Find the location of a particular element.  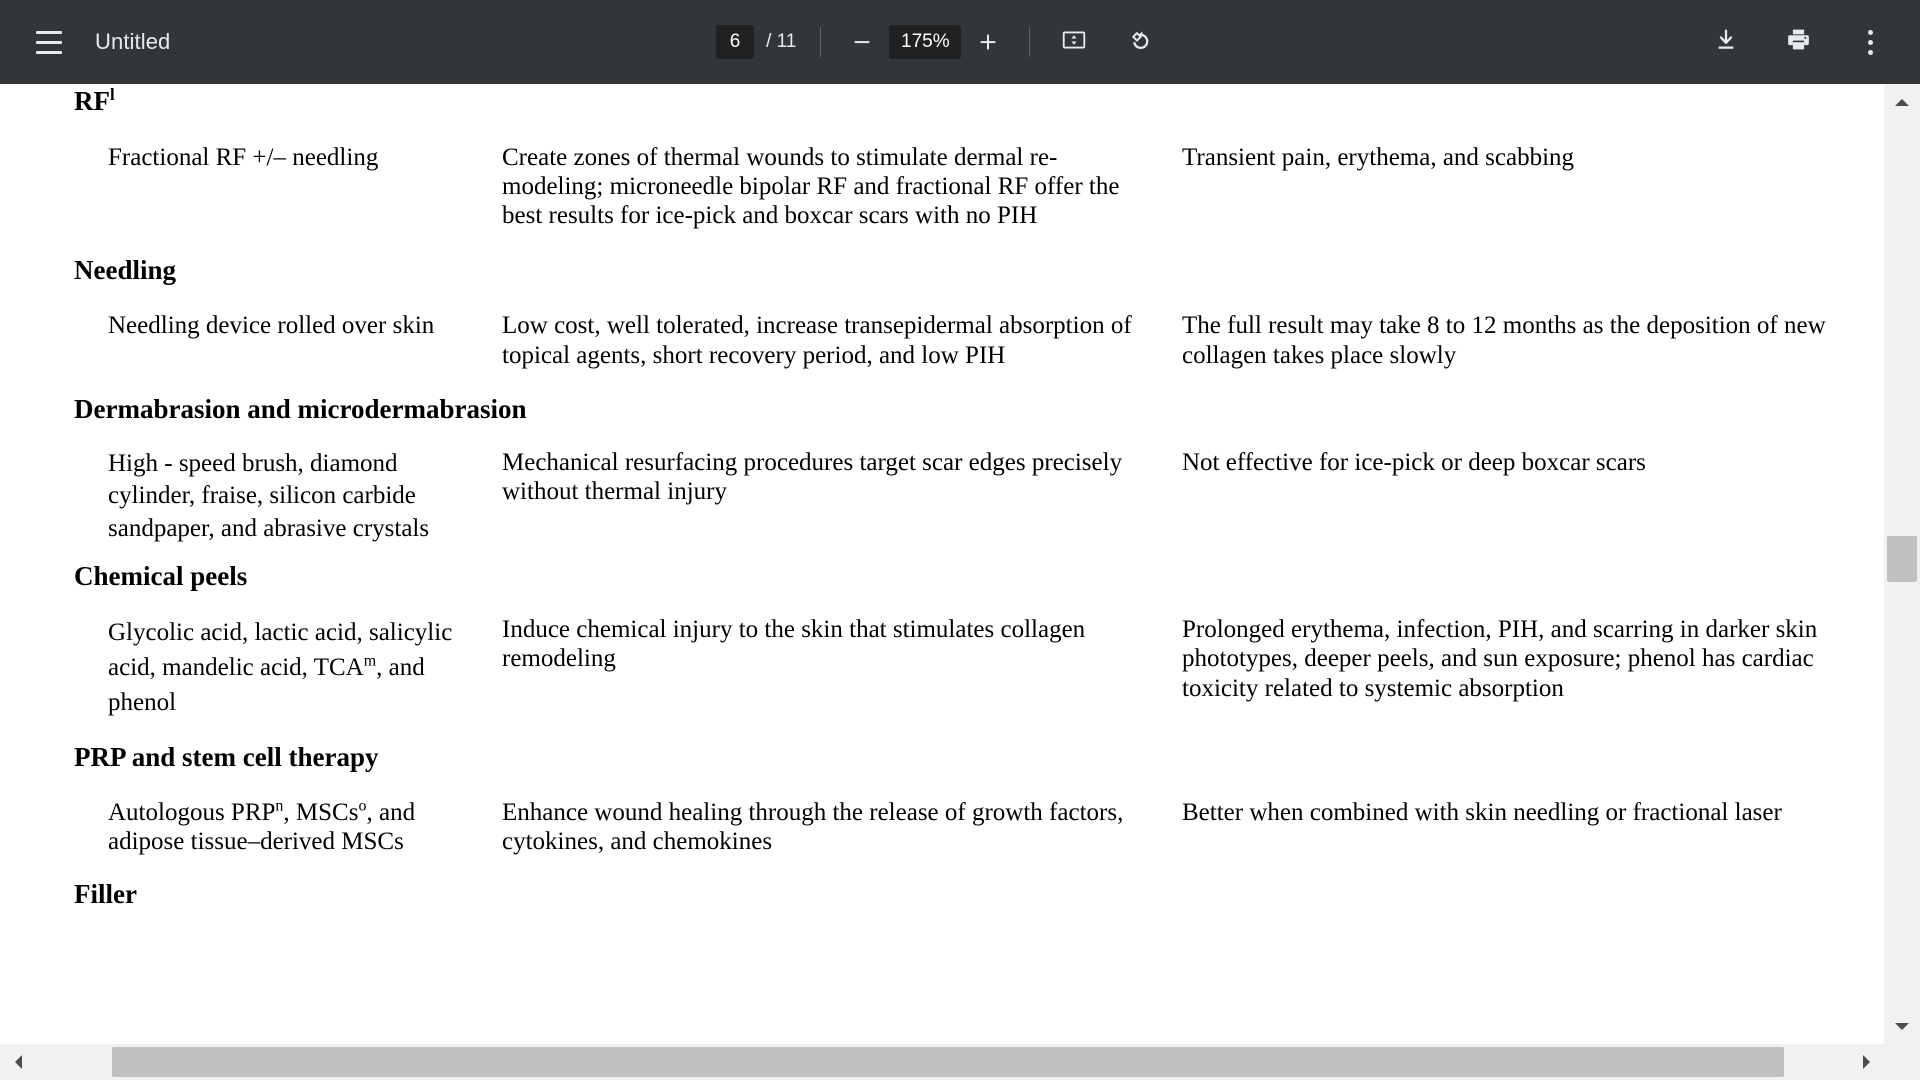

pdf-toolbar: Untitled 6 / 11 175% is located at coordinates (960, 42).